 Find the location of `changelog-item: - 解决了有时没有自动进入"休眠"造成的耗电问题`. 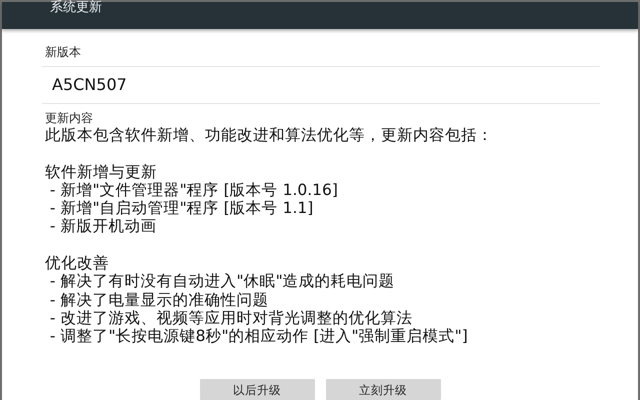

changelog-item: - 解决了有时没有自动进入"休眠"造成的耗电问题 is located at coordinates (222, 281).